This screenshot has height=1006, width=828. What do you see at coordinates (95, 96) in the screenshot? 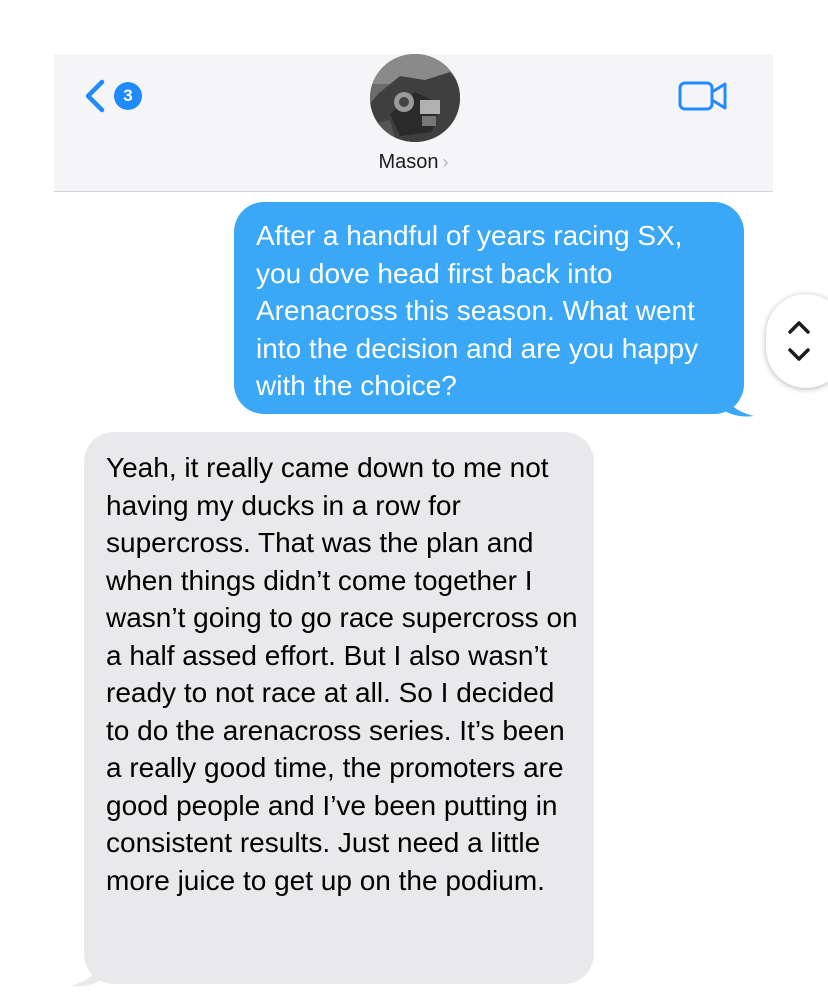
I see `chevron-left-icon` at bounding box center [95, 96].